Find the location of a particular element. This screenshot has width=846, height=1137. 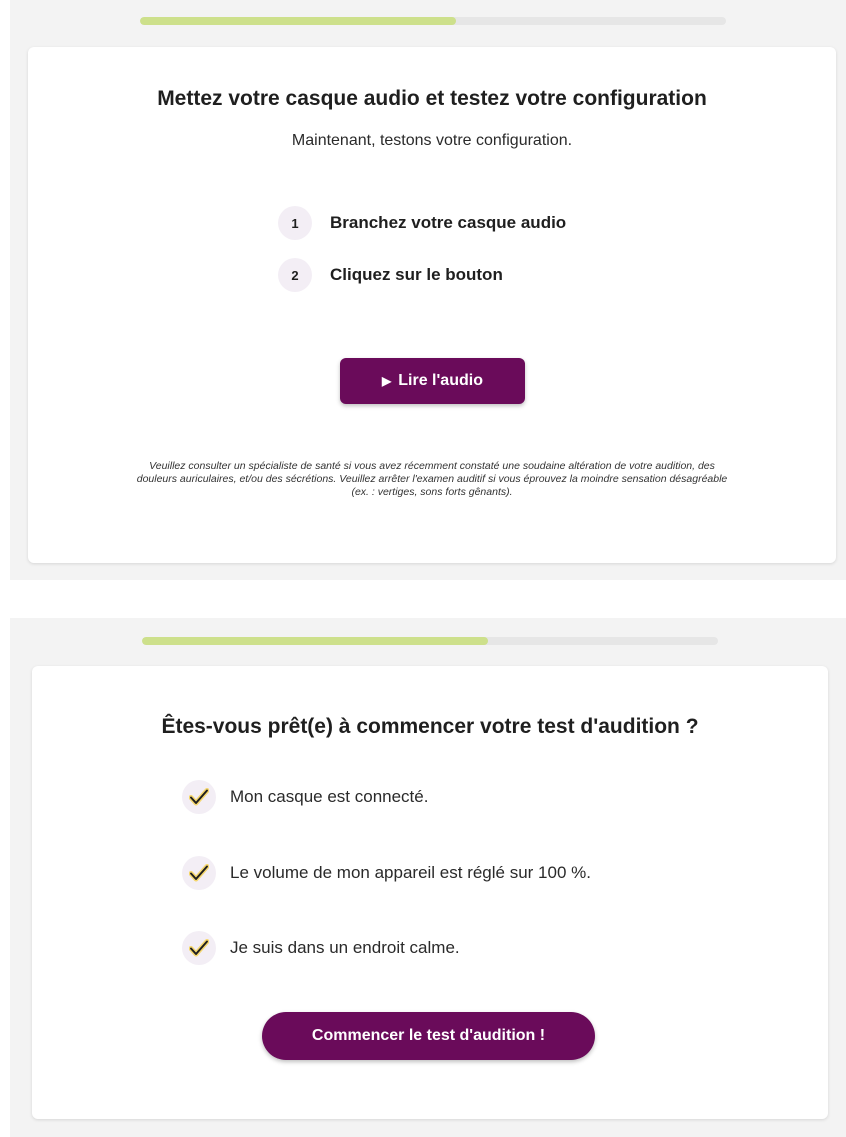

step-item-2: 2 Cliquez sur le bouton is located at coordinates (390, 275).